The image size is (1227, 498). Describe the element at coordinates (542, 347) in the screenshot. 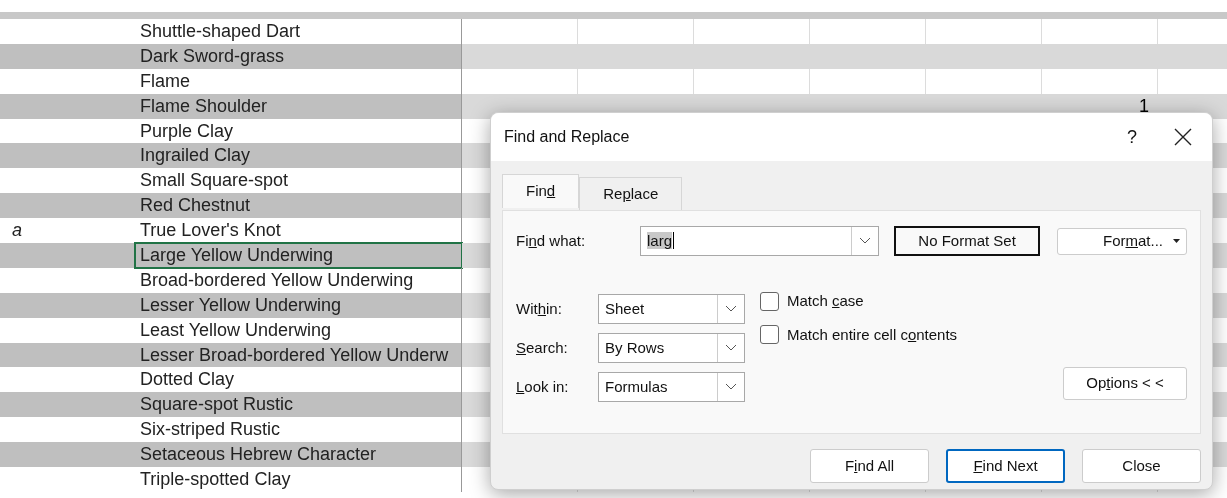

I see `field-label: Search:` at that location.